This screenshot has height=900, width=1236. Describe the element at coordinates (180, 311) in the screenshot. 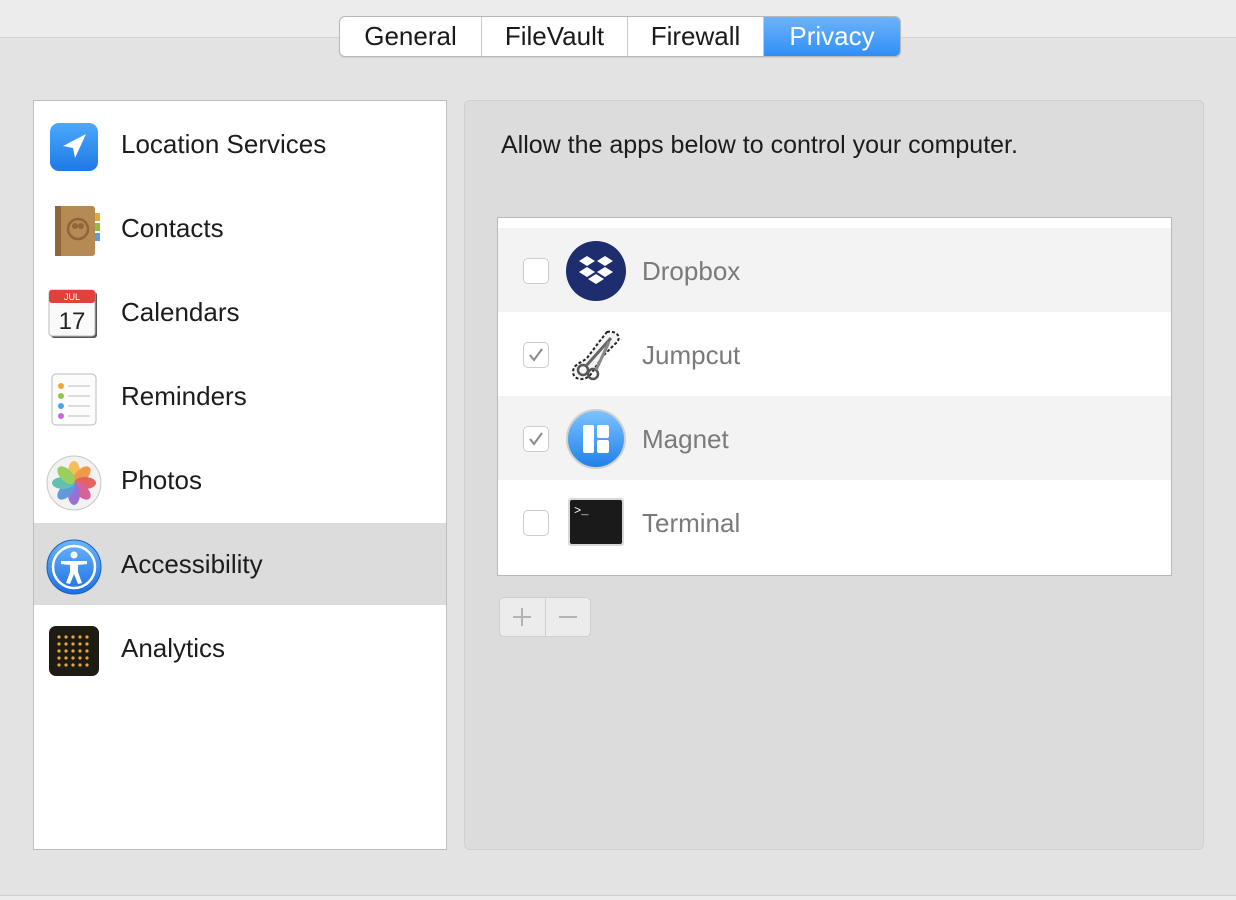

I see `sidebar-item-label: Calendars` at that location.